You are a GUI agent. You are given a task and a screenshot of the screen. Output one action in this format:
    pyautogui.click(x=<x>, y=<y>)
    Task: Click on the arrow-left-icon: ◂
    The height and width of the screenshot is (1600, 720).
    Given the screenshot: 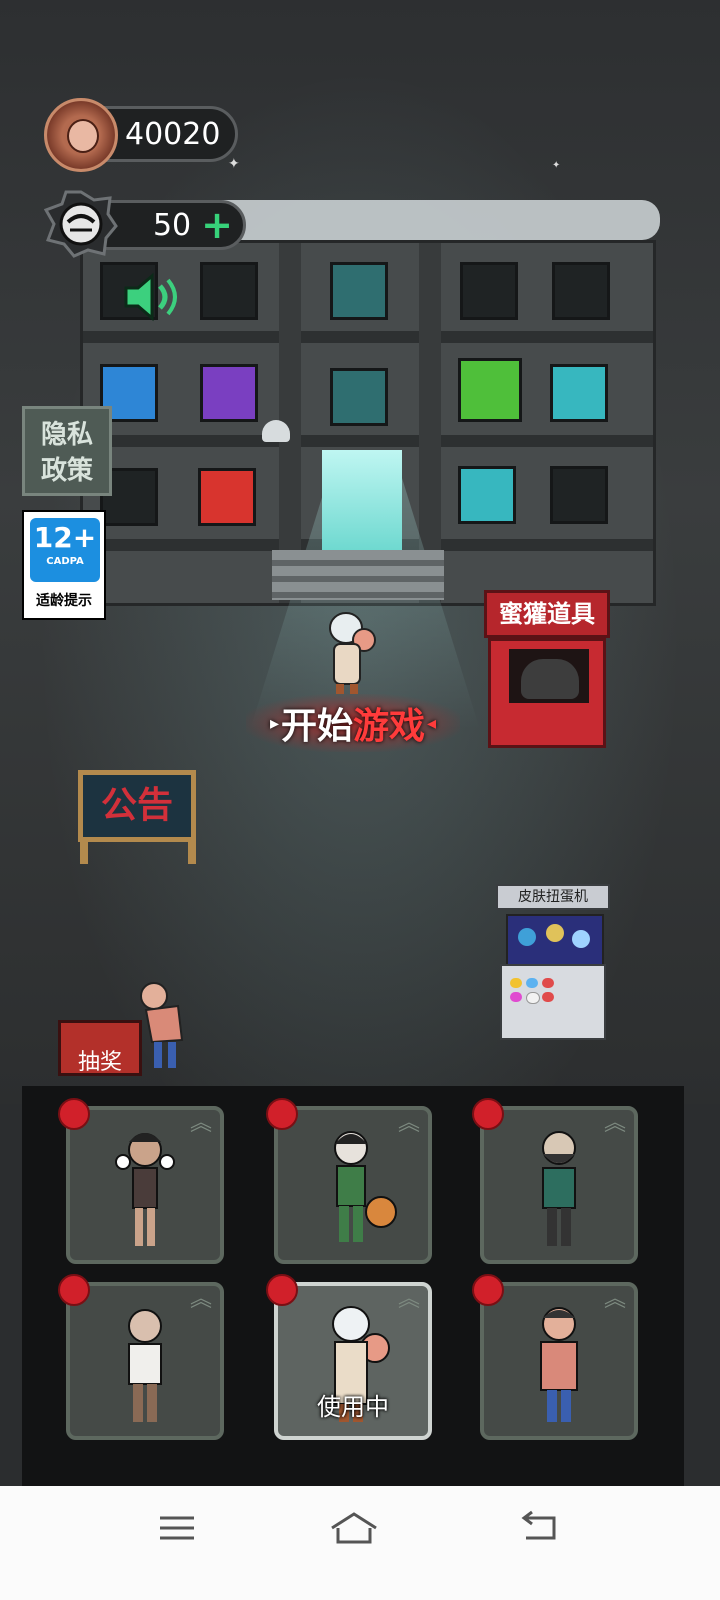 What is the action you would take?
    pyautogui.click(x=432, y=723)
    